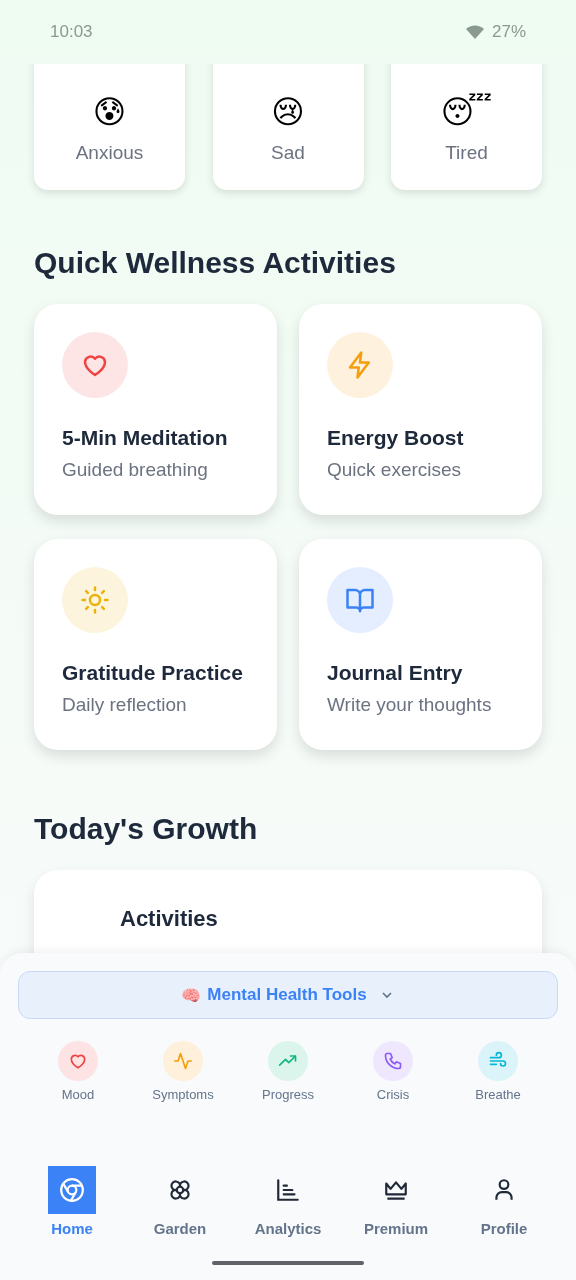 This screenshot has height=1280, width=576. I want to click on nav-tab: Home, so click(72, 1201).